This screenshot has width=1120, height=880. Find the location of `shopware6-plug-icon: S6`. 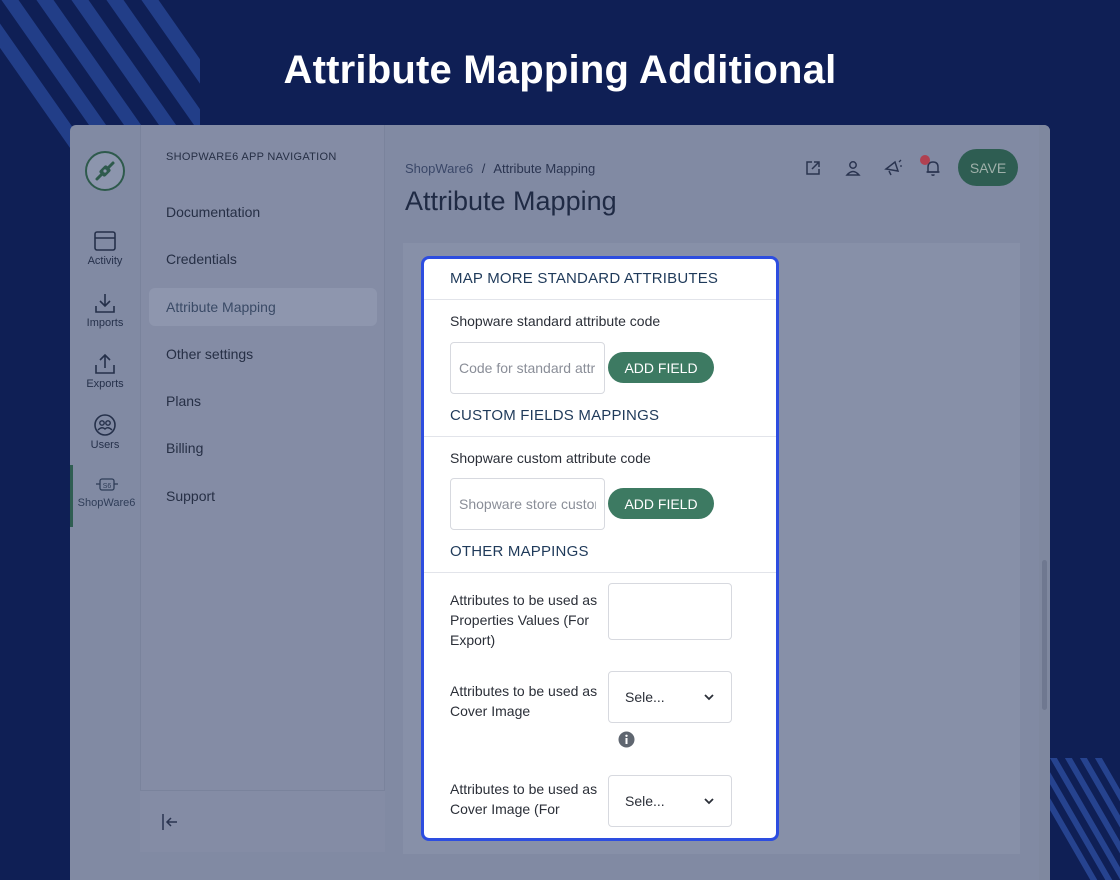

shopware6-plug-icon: S6 is located at coordinates (106, 484).